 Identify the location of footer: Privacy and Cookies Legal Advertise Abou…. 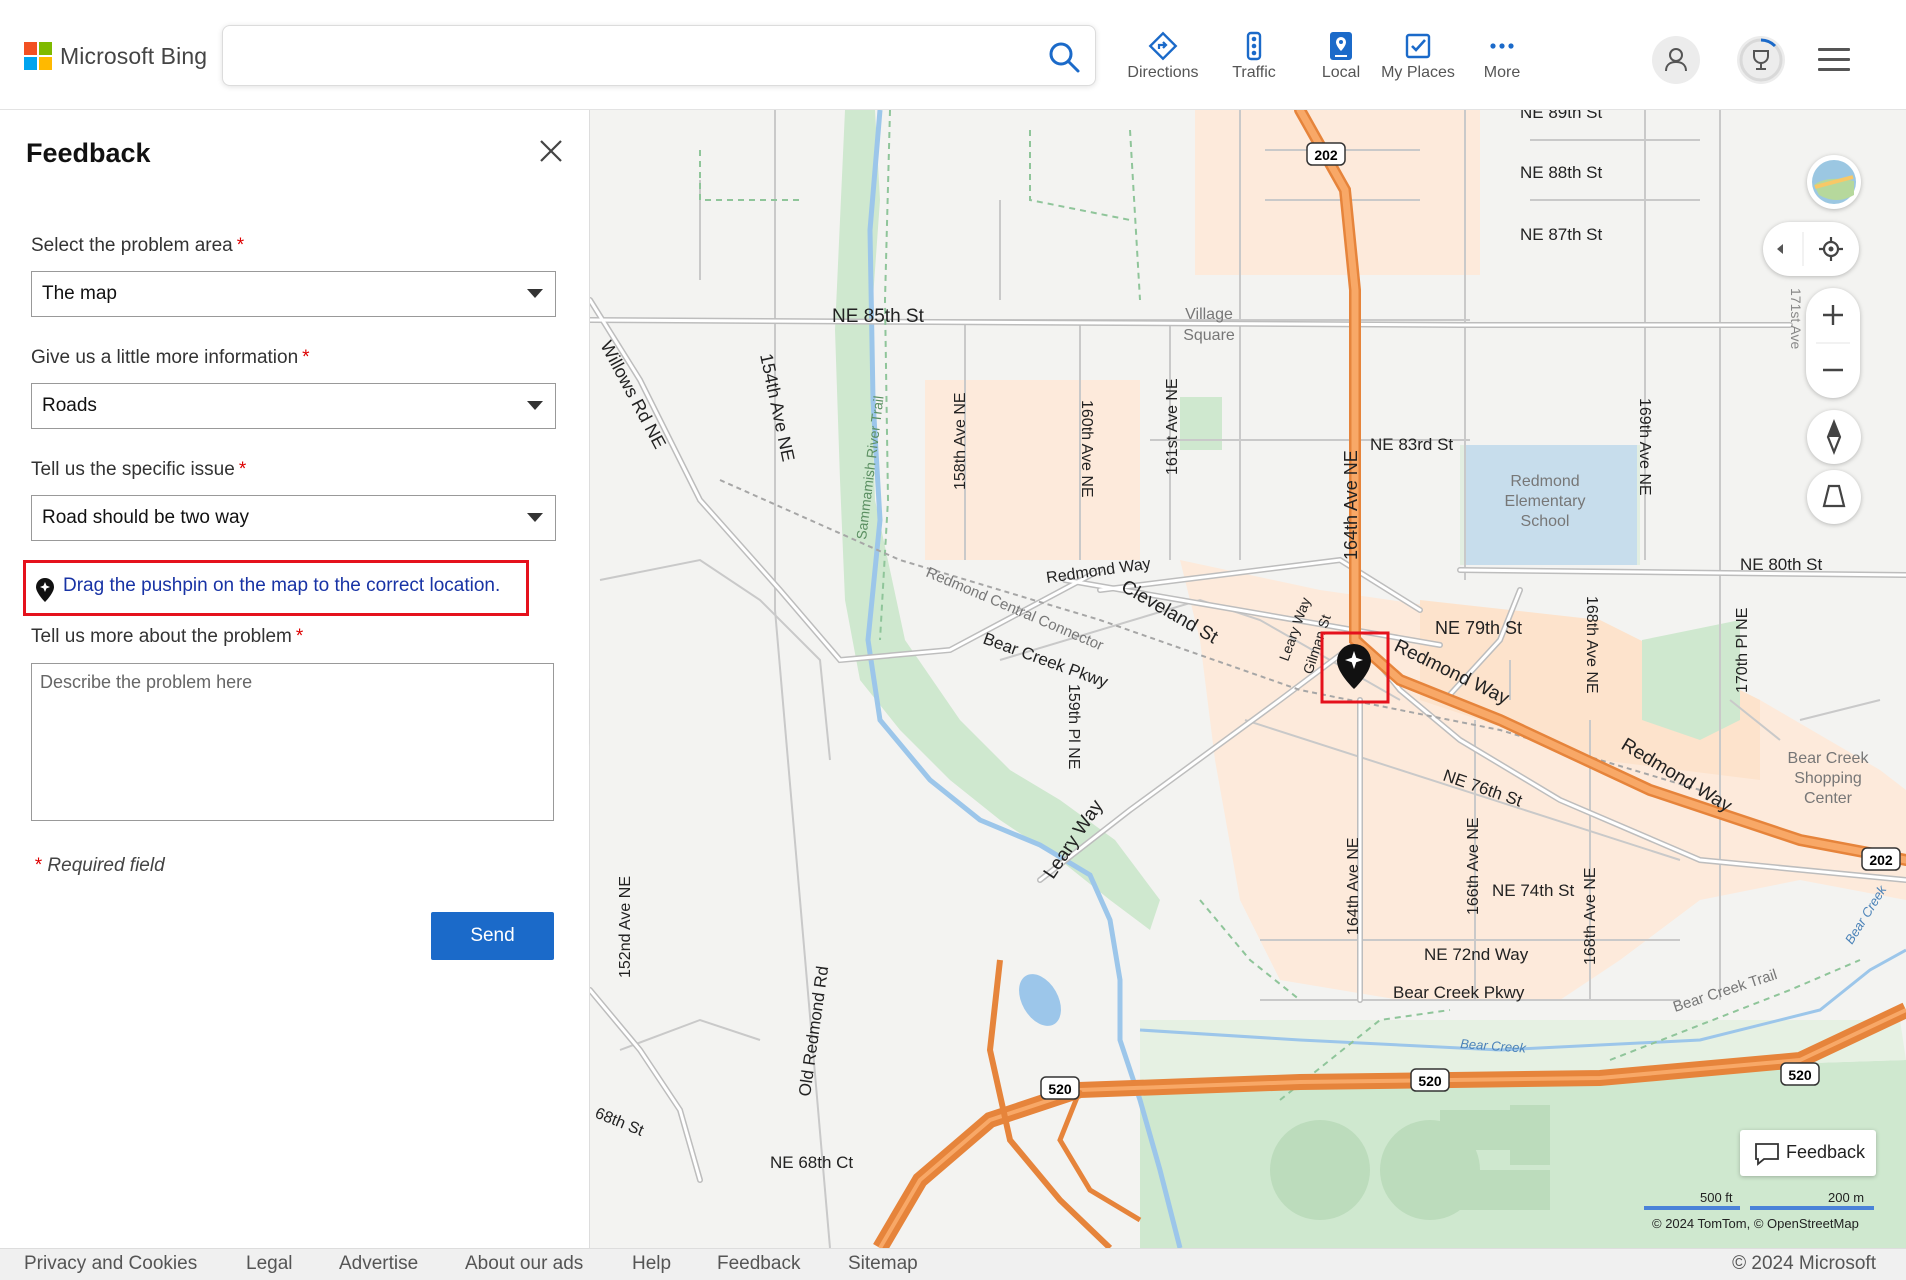
(953, 1264).